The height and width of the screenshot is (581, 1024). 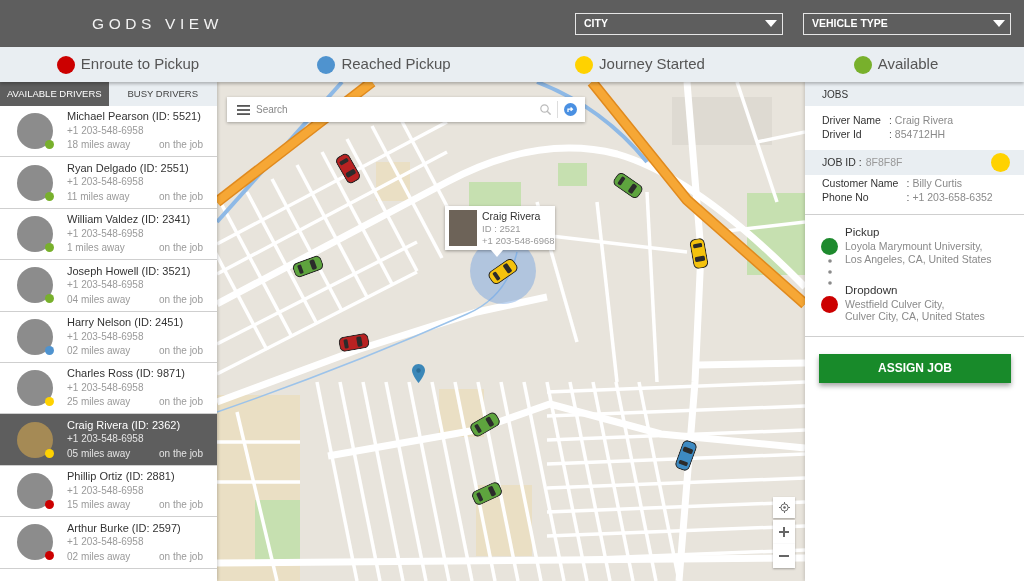 What do you see at coordinates (99, 145) in the screenshot?
I see `driver-distance: 18 miles away` at bounding box center [99, 145].